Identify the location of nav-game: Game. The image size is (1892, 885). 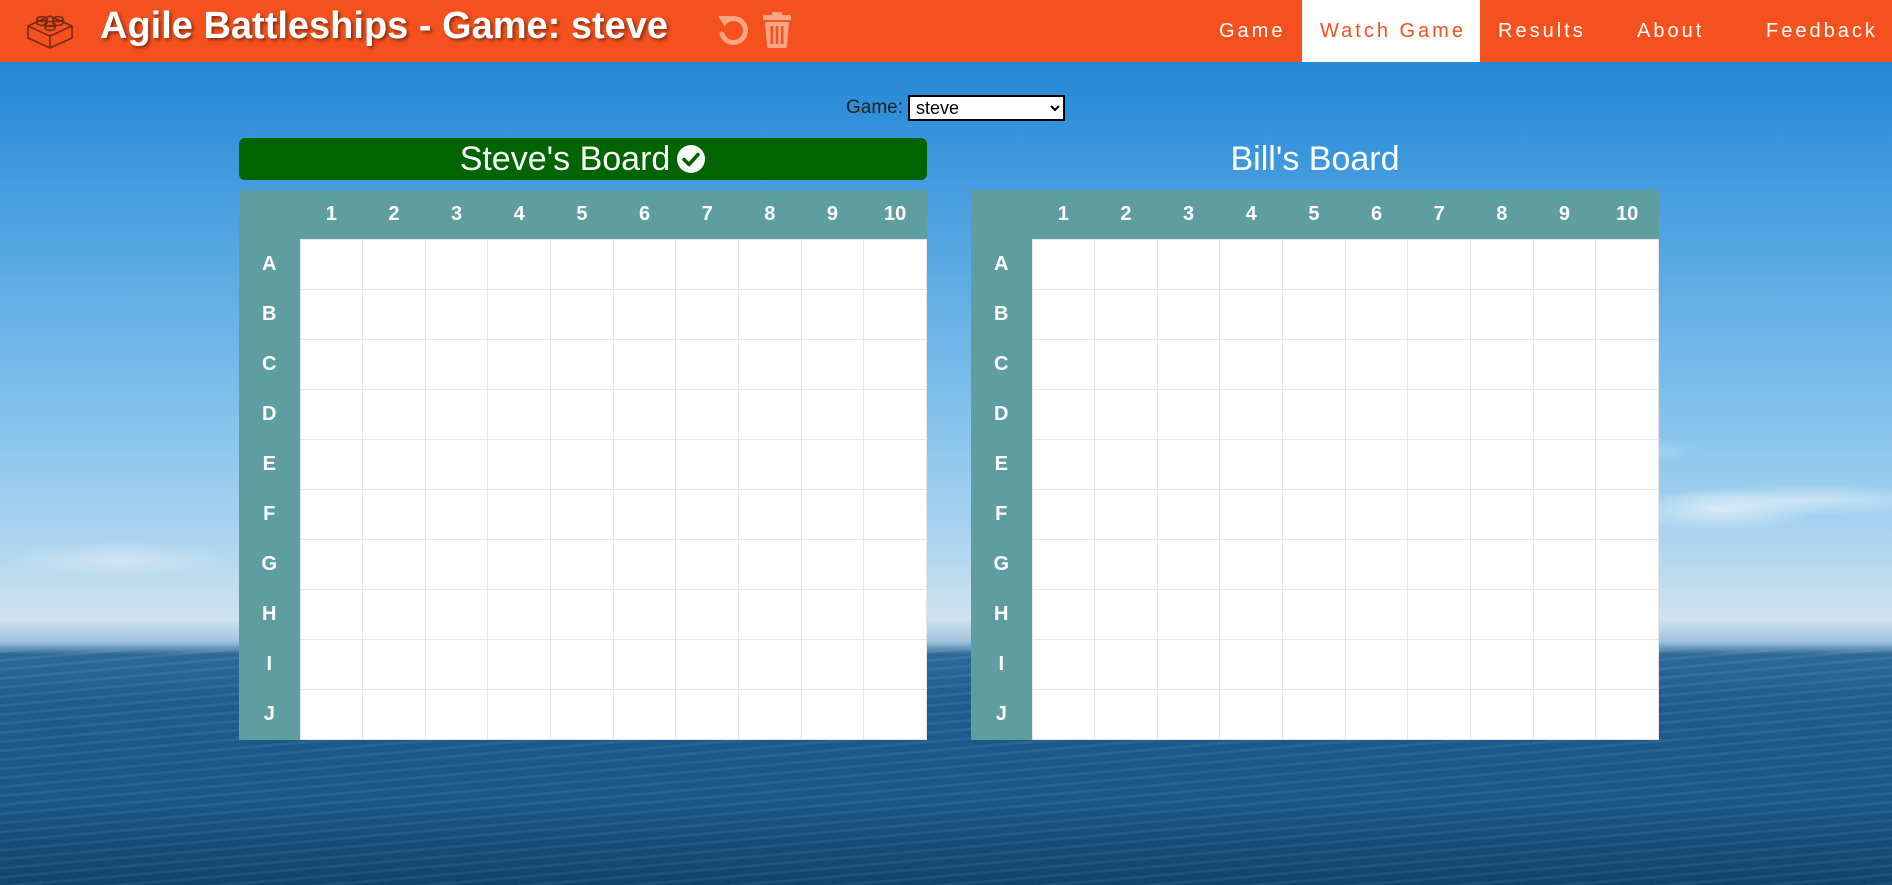
(1245, 31).